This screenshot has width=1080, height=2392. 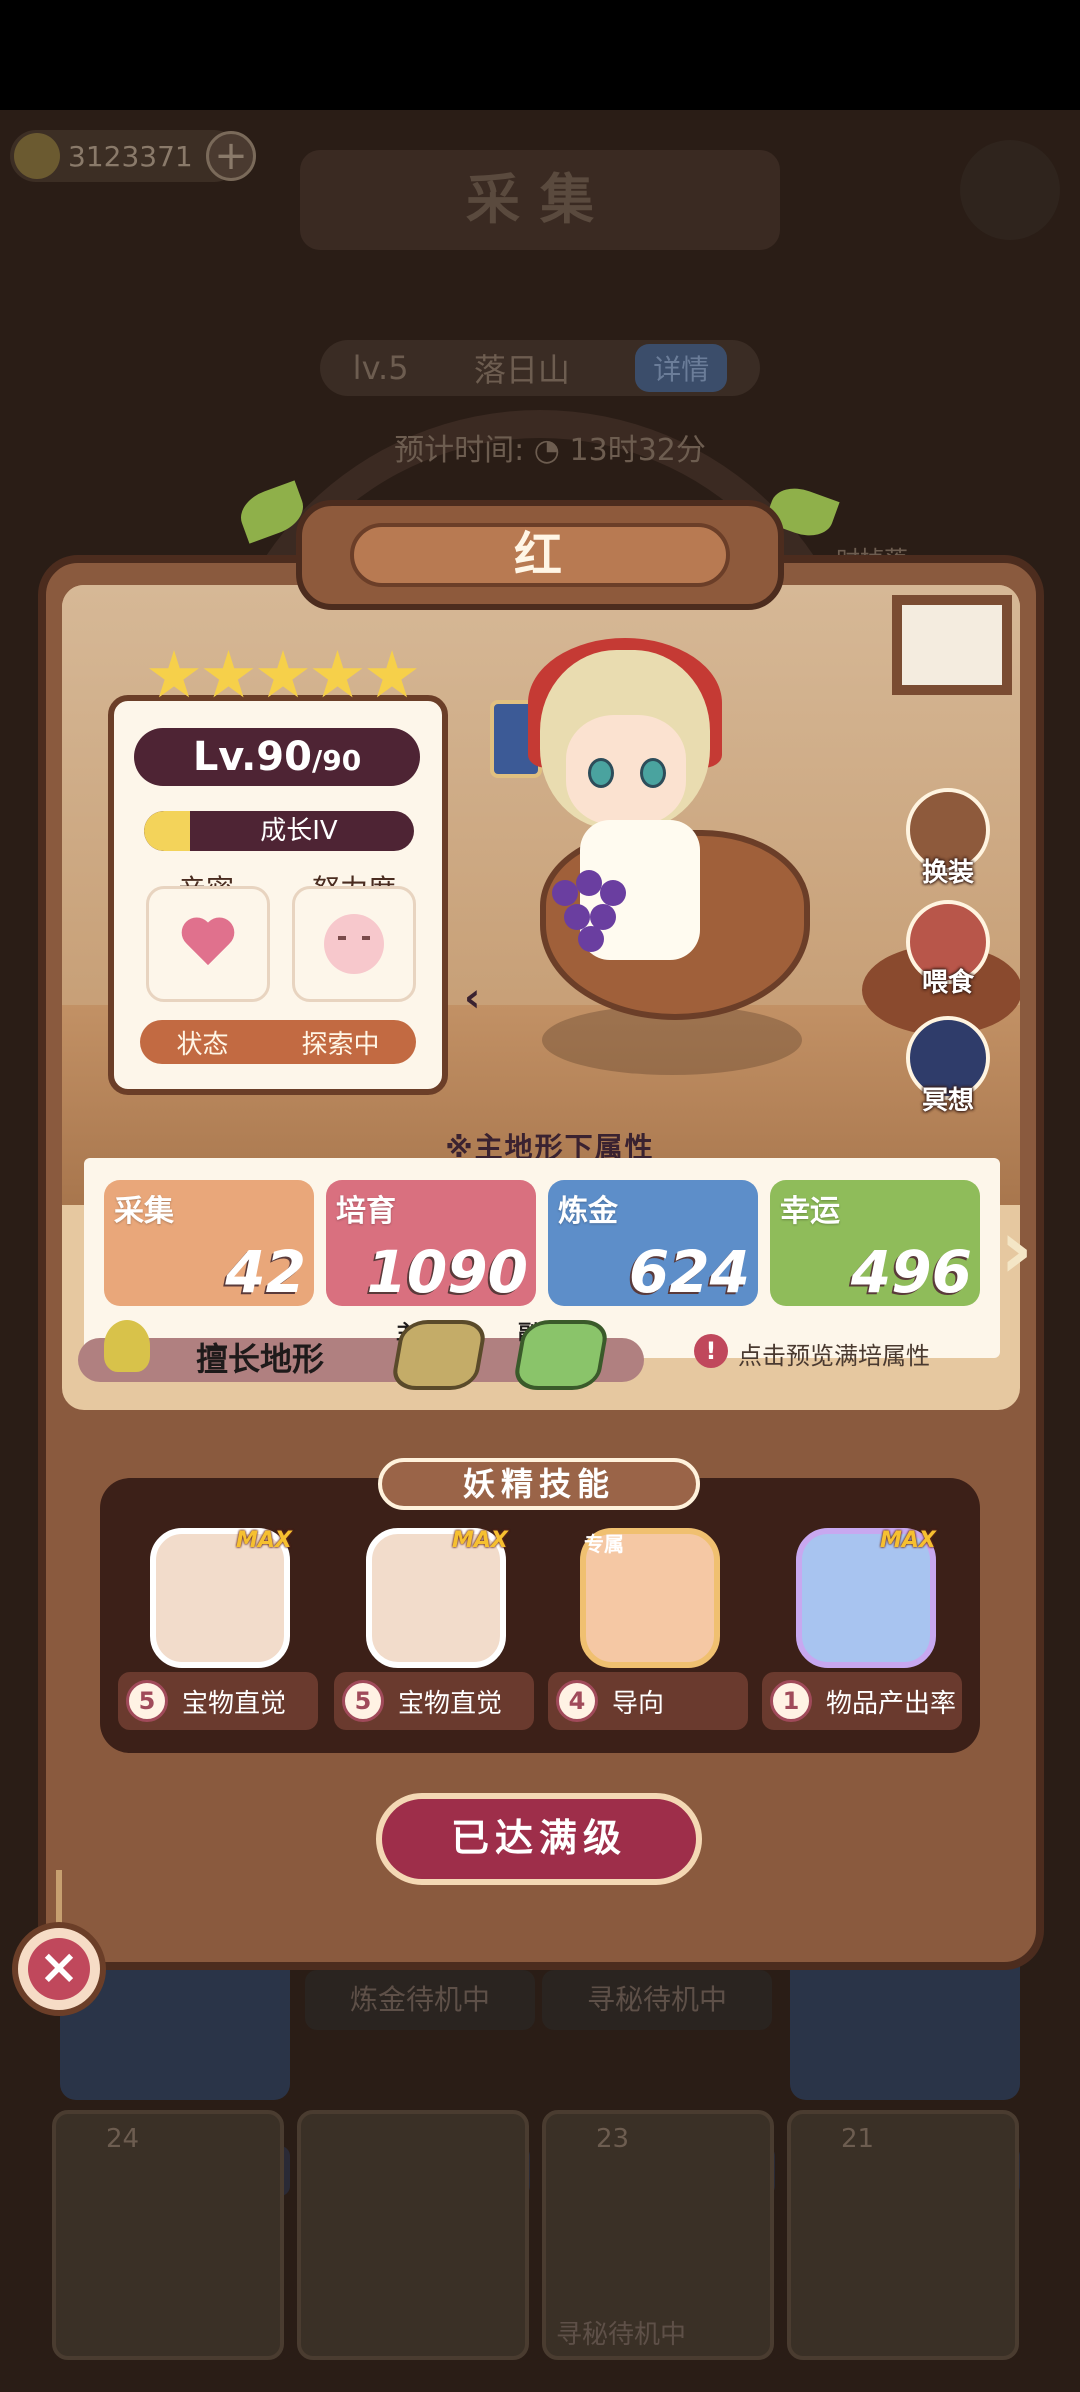 I want to click on stat-cultivate: 培育 1090, so click(x=431, y=1243).